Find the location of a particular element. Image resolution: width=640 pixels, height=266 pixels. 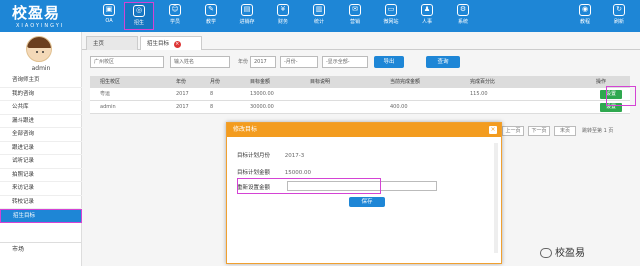

table-cell: 400.00 is located at coordinates (399, 107).